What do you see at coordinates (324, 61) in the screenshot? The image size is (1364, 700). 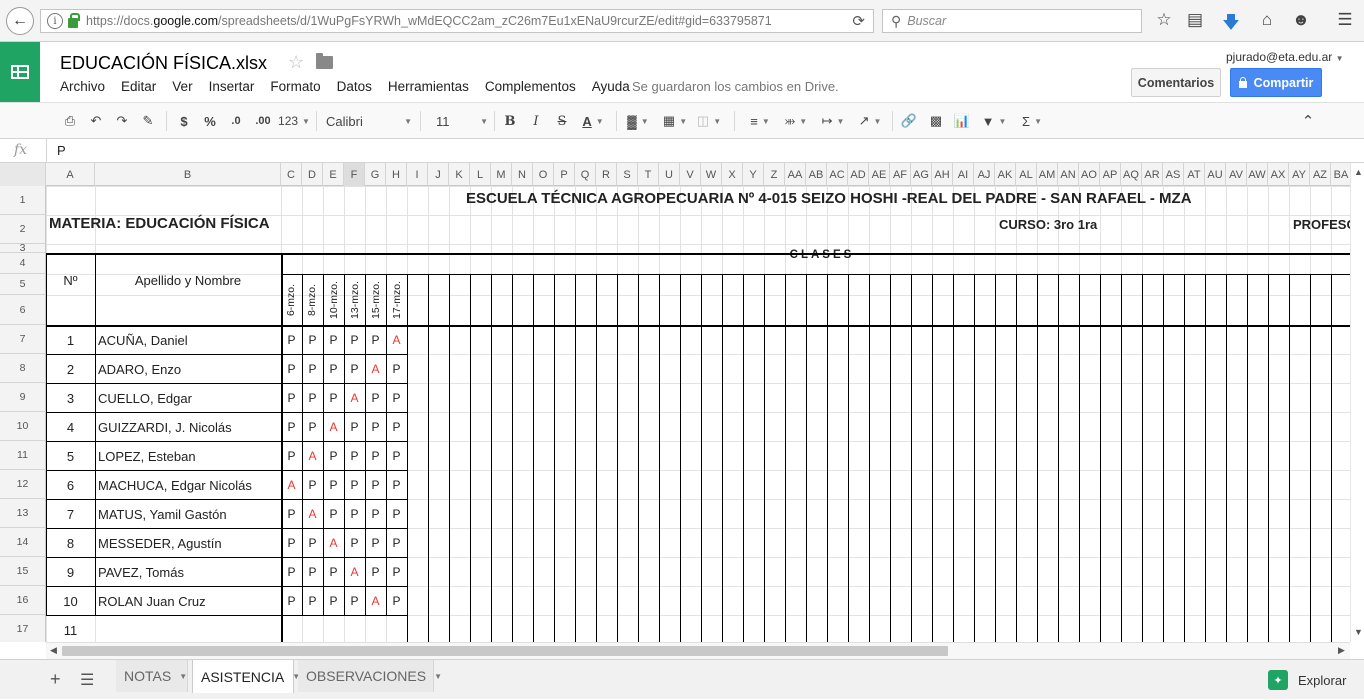 I see `folder-icon` at bounding box center [324, 61].